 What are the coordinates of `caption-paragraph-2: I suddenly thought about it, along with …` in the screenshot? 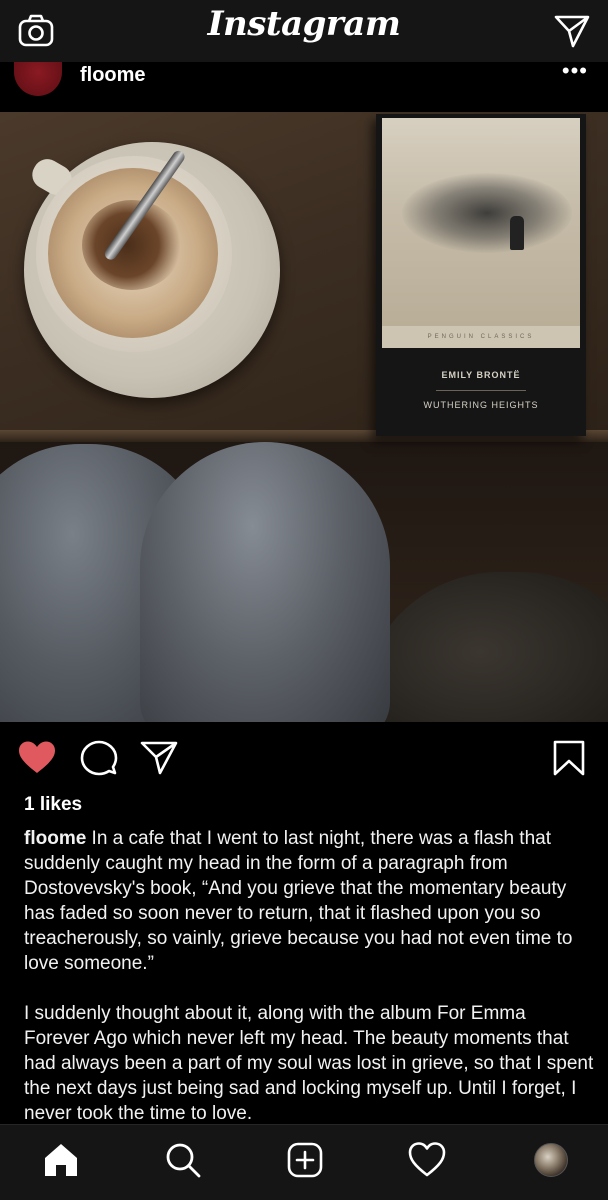 It's located at (309, 1063).